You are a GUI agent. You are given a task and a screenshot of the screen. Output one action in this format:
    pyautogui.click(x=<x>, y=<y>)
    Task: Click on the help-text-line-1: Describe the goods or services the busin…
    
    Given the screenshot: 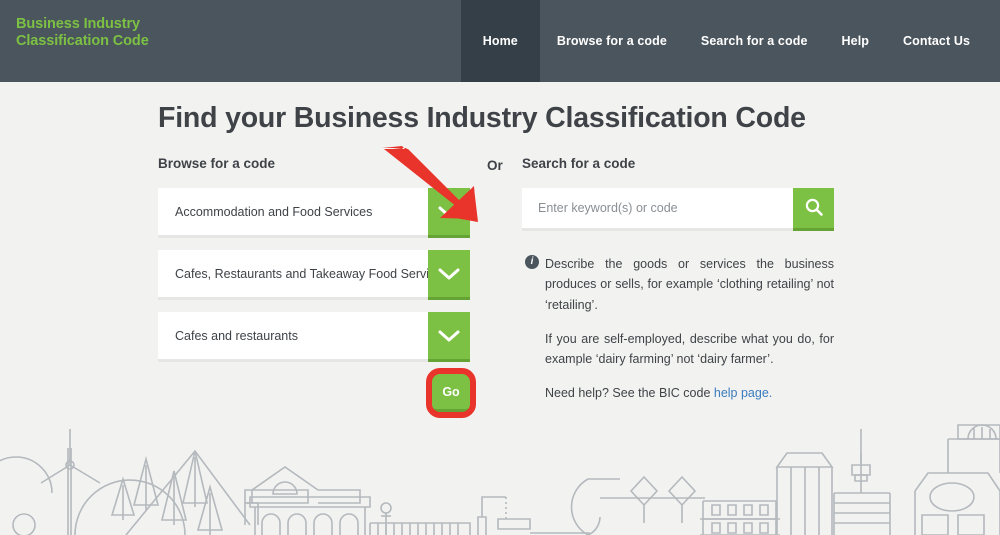 What is the action you would take?
    pyautogui.click(x=689, y=284)
    